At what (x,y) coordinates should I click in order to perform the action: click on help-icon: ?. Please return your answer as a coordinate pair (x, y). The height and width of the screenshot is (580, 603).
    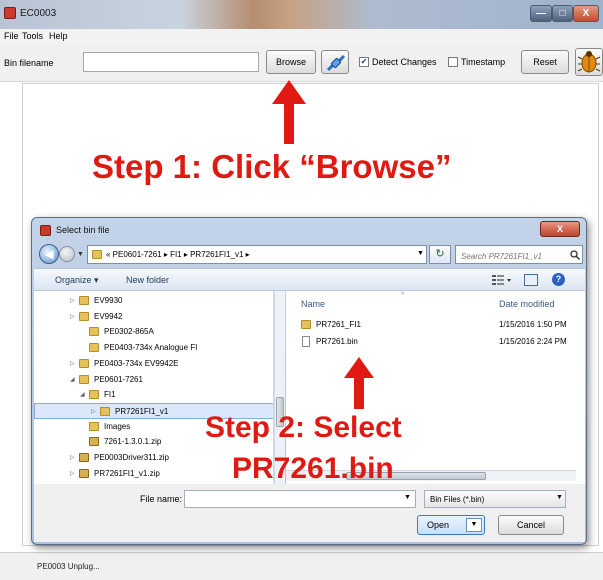
    Looking at the image, I should click on (558, 279).